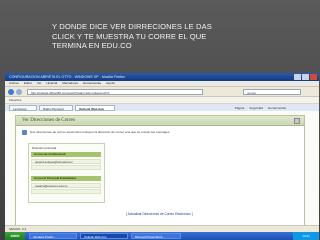 The width and height of the screenshot is (320, 240). I want to click on email-address-row: deiprof.antiquo@hotmail.com, so click(66, 161).